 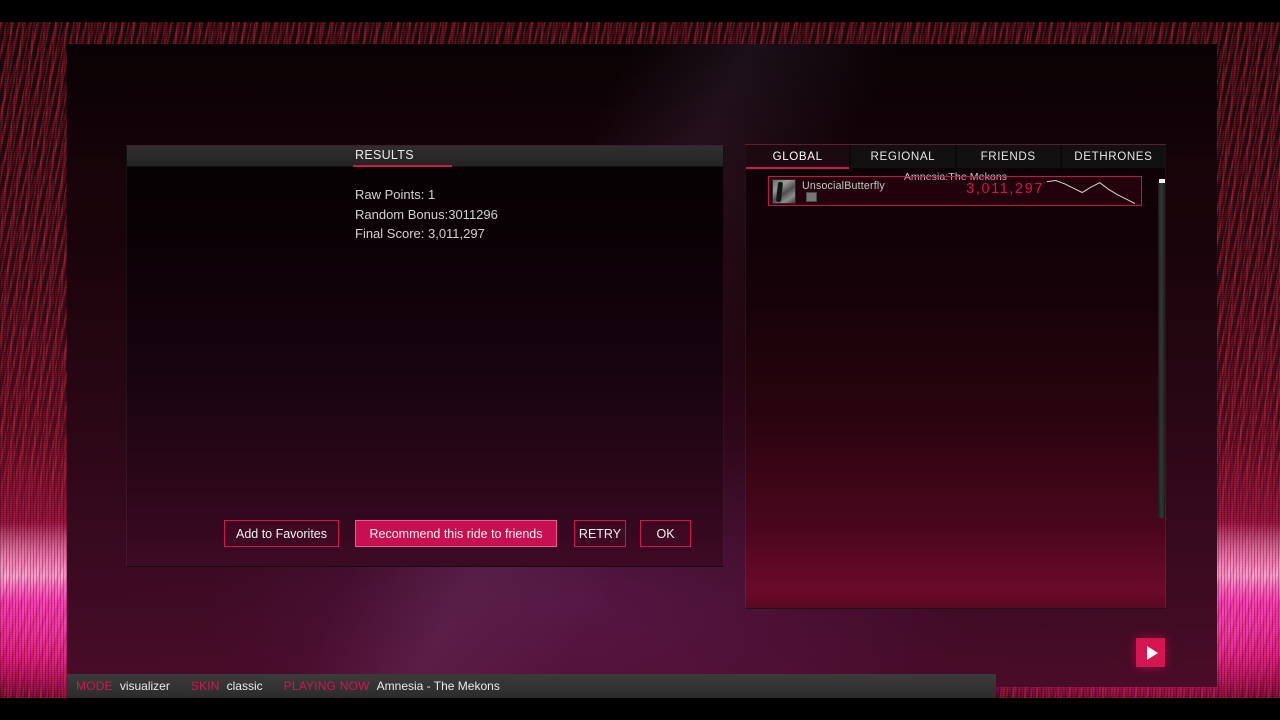 I want to click on status-key-playing-now: PLAYING NOW, so click(x=326, y=686).